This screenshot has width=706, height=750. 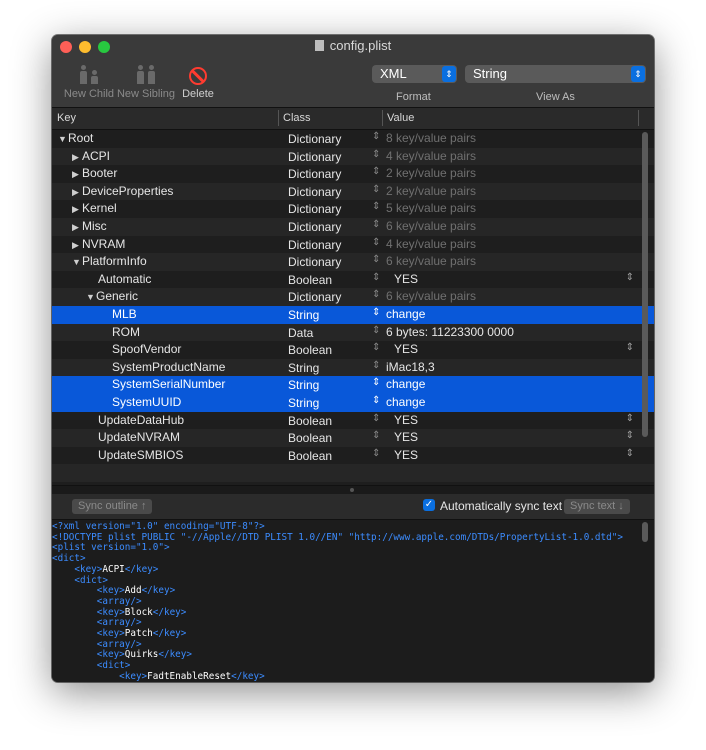 What do you see at coordinates (66, 118) in the screenshot?
I see `column-header-key: Key` at bounding box center [66, 118].